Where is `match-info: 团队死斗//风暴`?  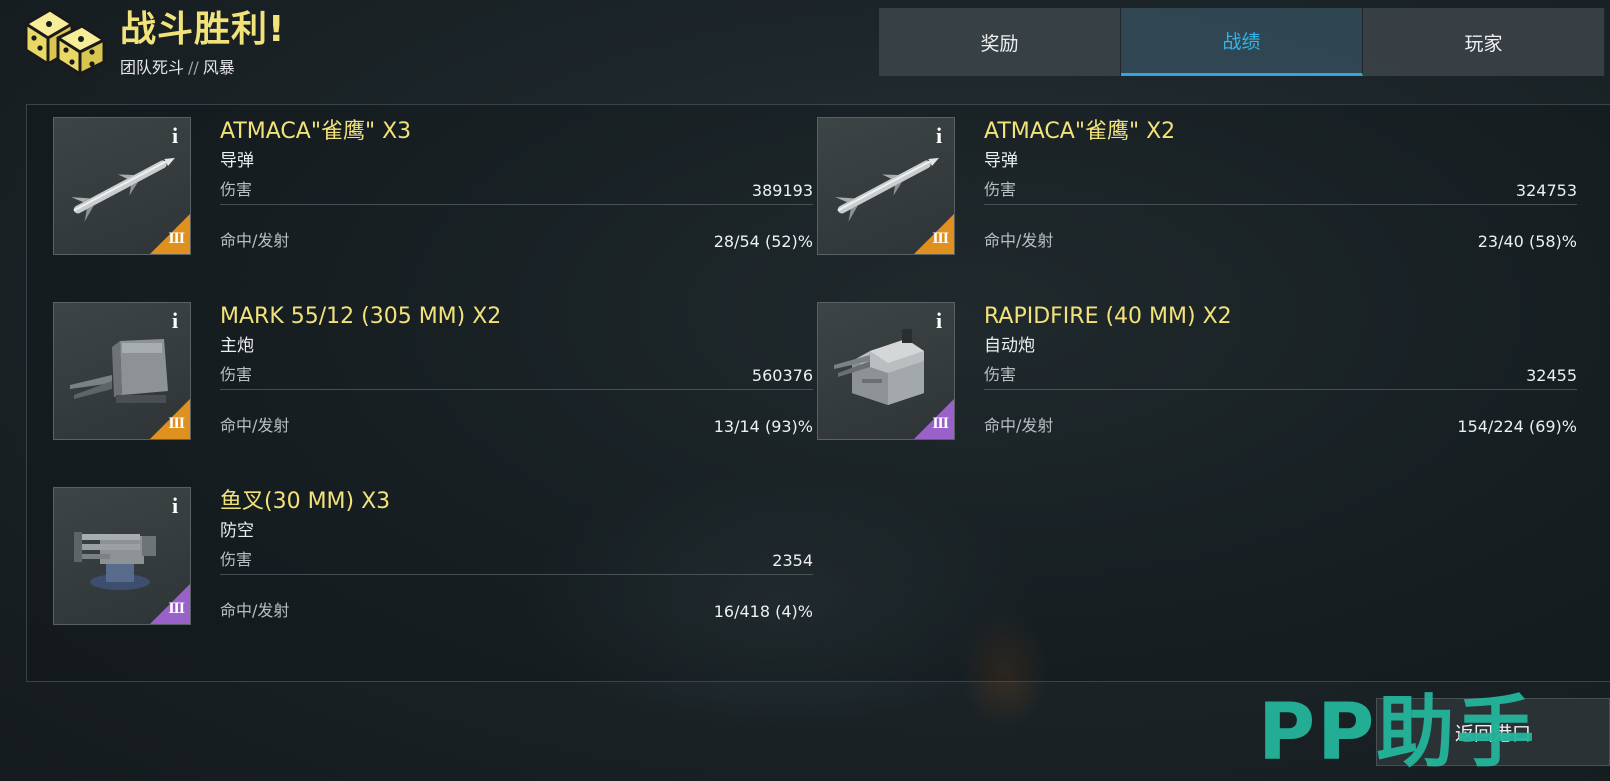 match-info: 团队死斗//风暴 is located at coordinates (202, 66).